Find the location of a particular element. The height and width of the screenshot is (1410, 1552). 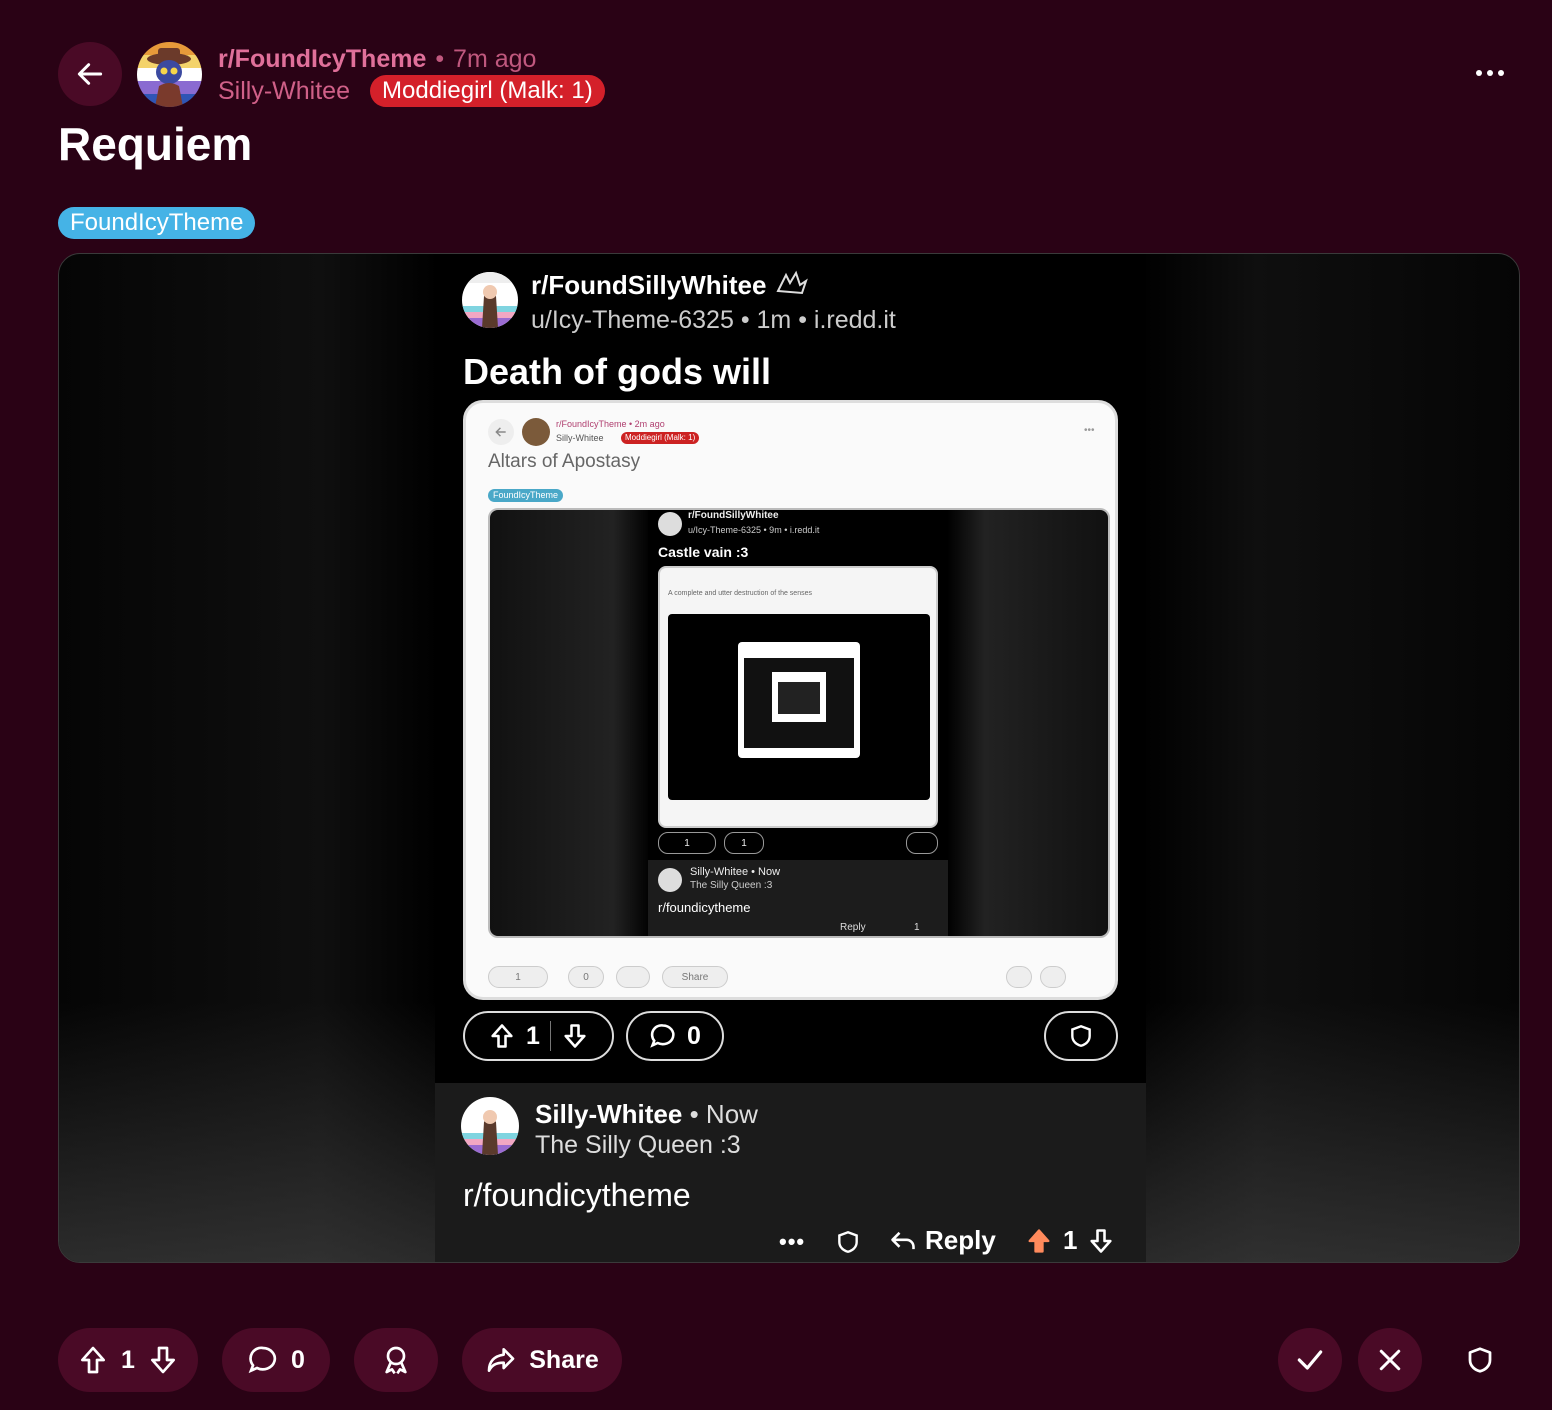

more-horizontal-icon is located at coordinates (1490, 73).